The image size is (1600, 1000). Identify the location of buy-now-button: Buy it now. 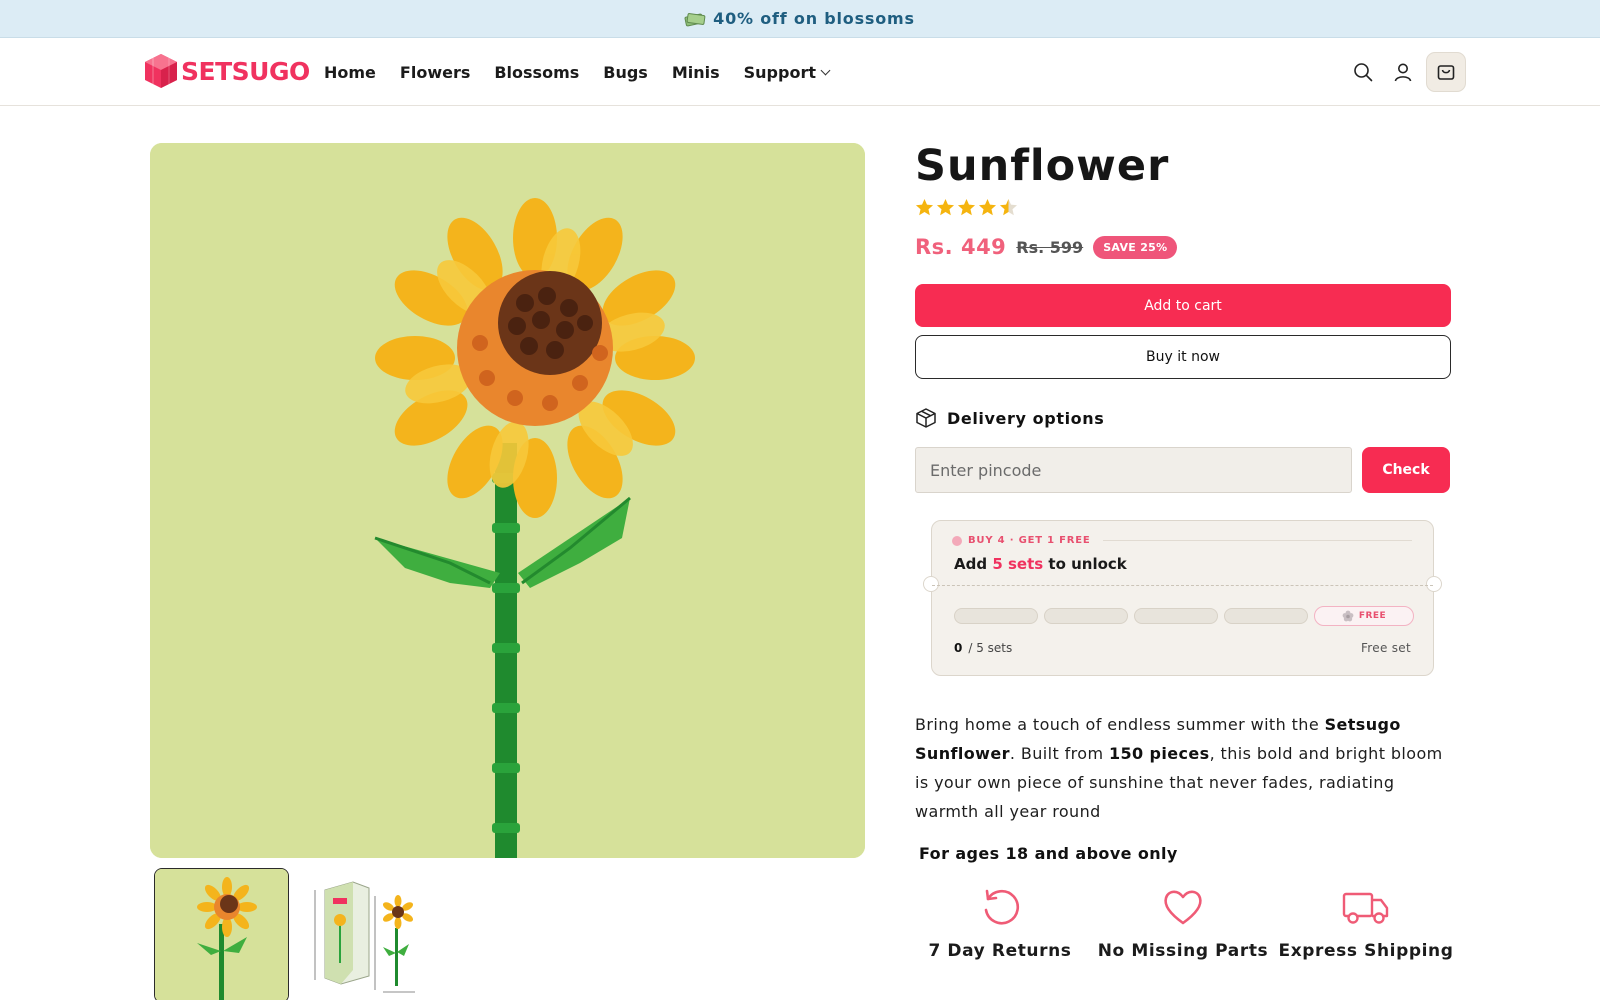
(1183, 357).